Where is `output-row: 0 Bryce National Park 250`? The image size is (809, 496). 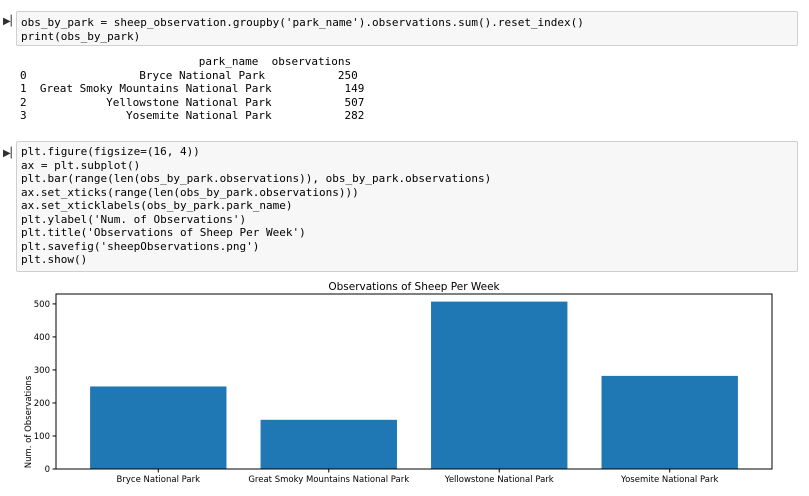
output-row: 0 Bryce National Park 250 is located at coordinates (189, 75).